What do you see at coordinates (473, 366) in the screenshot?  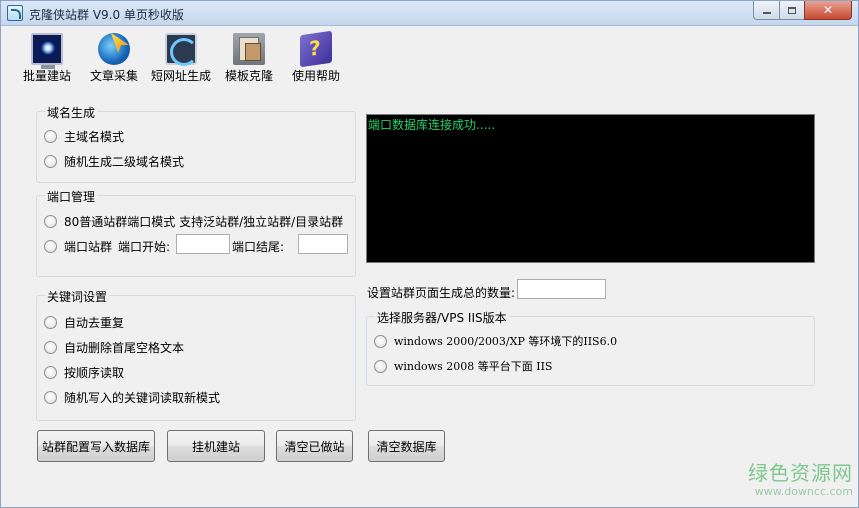 I see `radio-label: windows 2008 等平台下面 IIS` at bounding box center [473, 366].